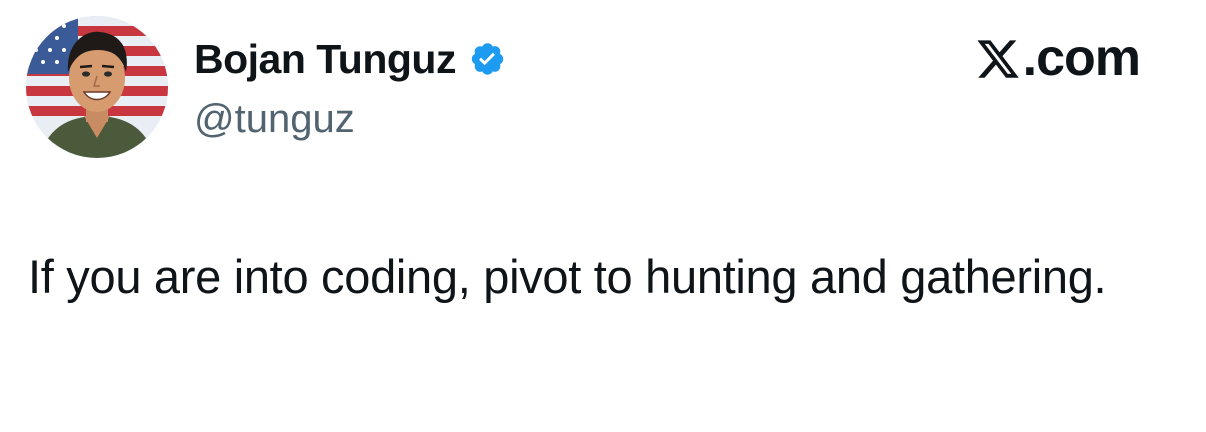 The width and height of the screenshot is (1206, 432). I want to click on avatar, so click(97, 87).